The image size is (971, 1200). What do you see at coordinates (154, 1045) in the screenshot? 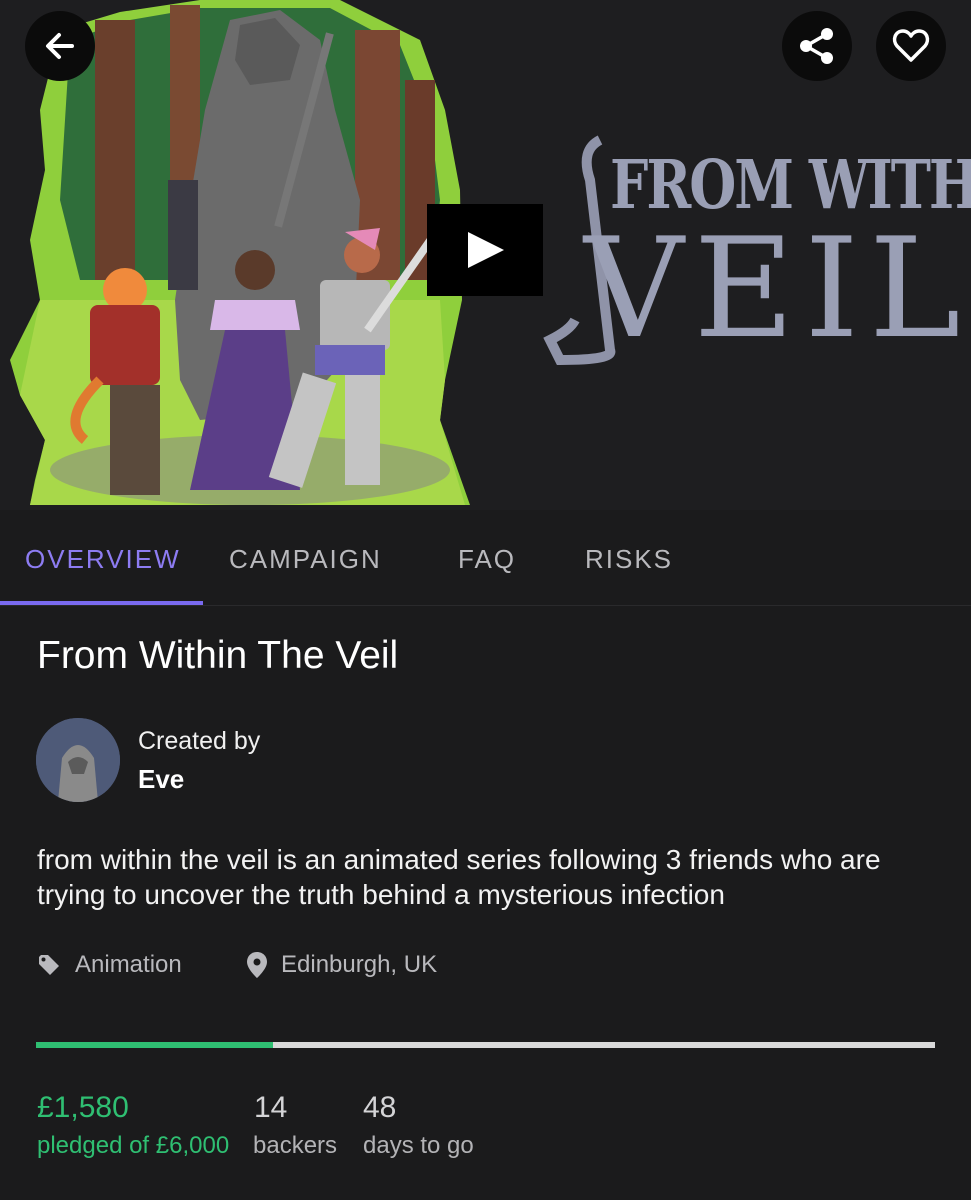
I see `funding-progress-fill` at bounding box center [154, 1045].